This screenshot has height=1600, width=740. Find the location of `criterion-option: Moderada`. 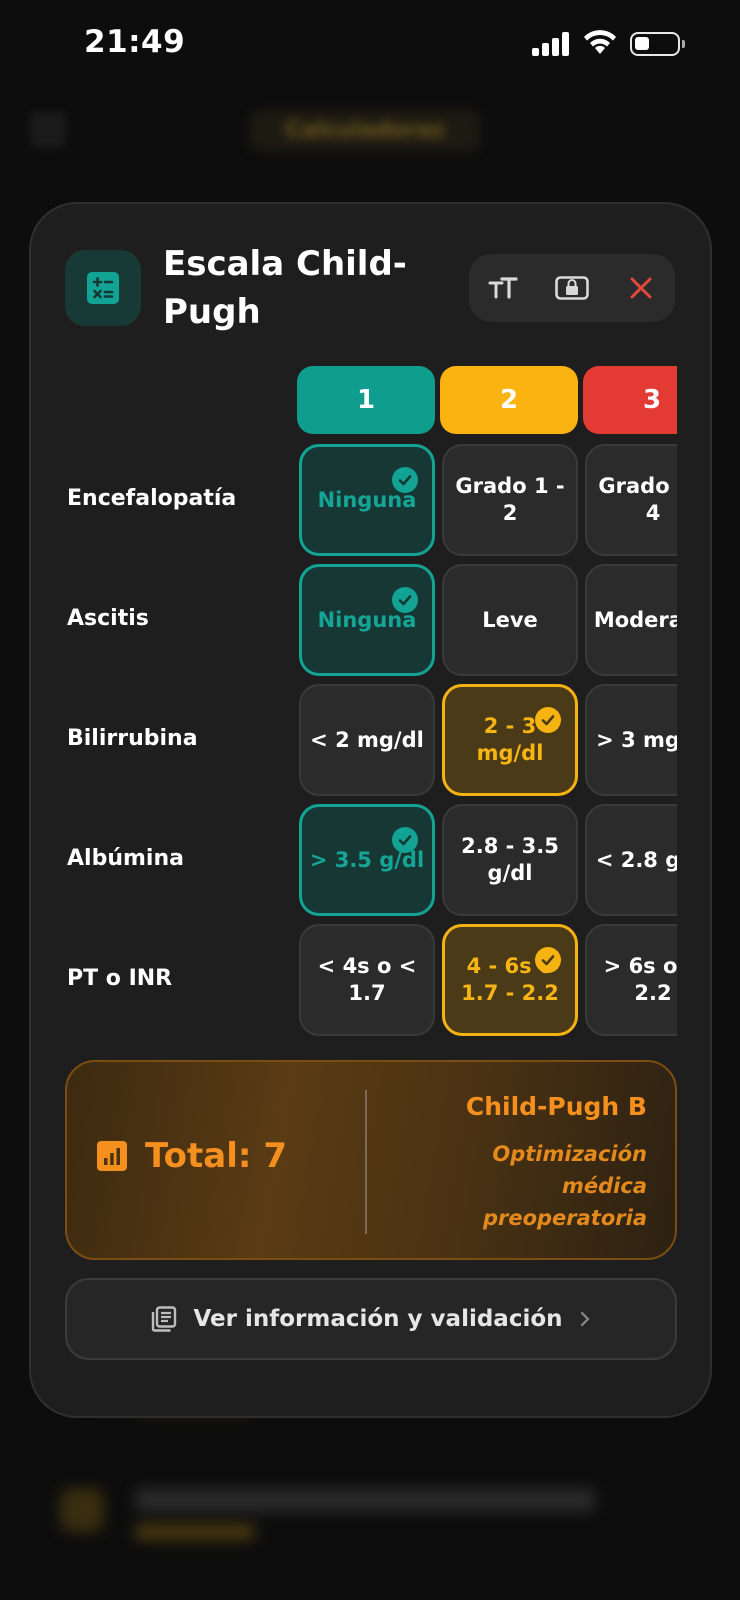

criterion-option: Moderada is located at coordinates (631, 620).